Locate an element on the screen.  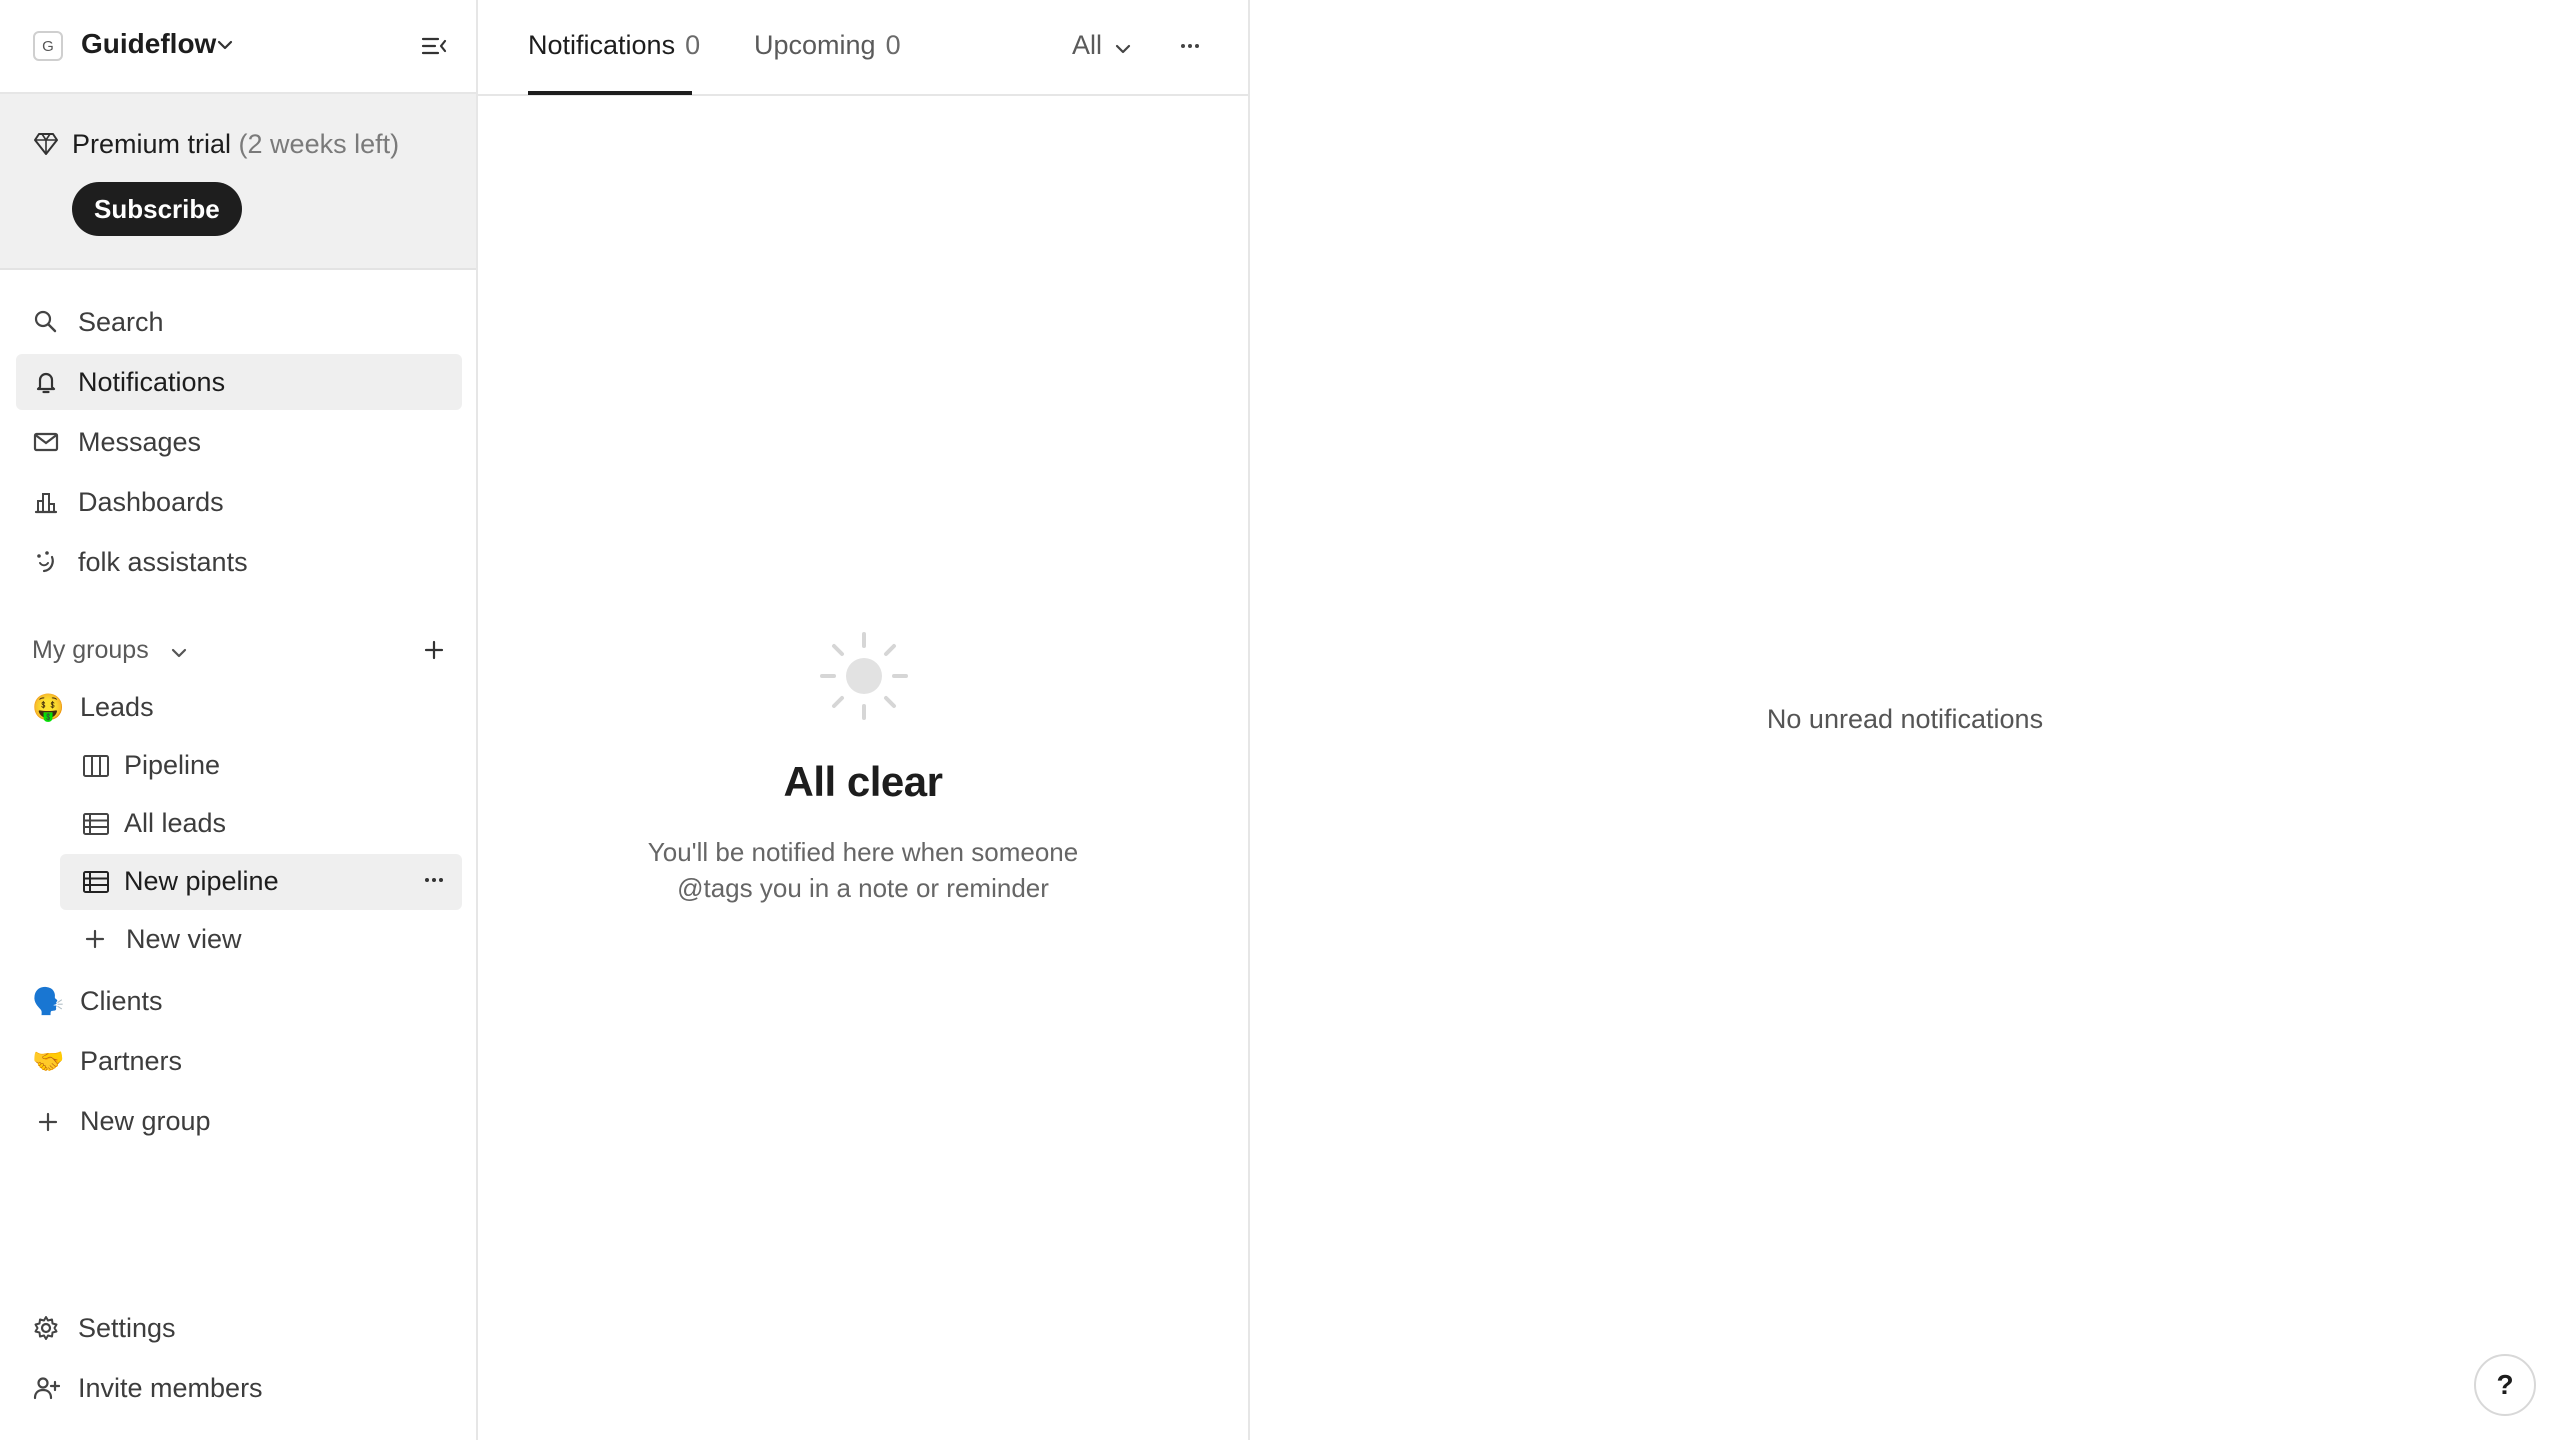
nav-notifications: Notifications is located at coordinates (239, 382).